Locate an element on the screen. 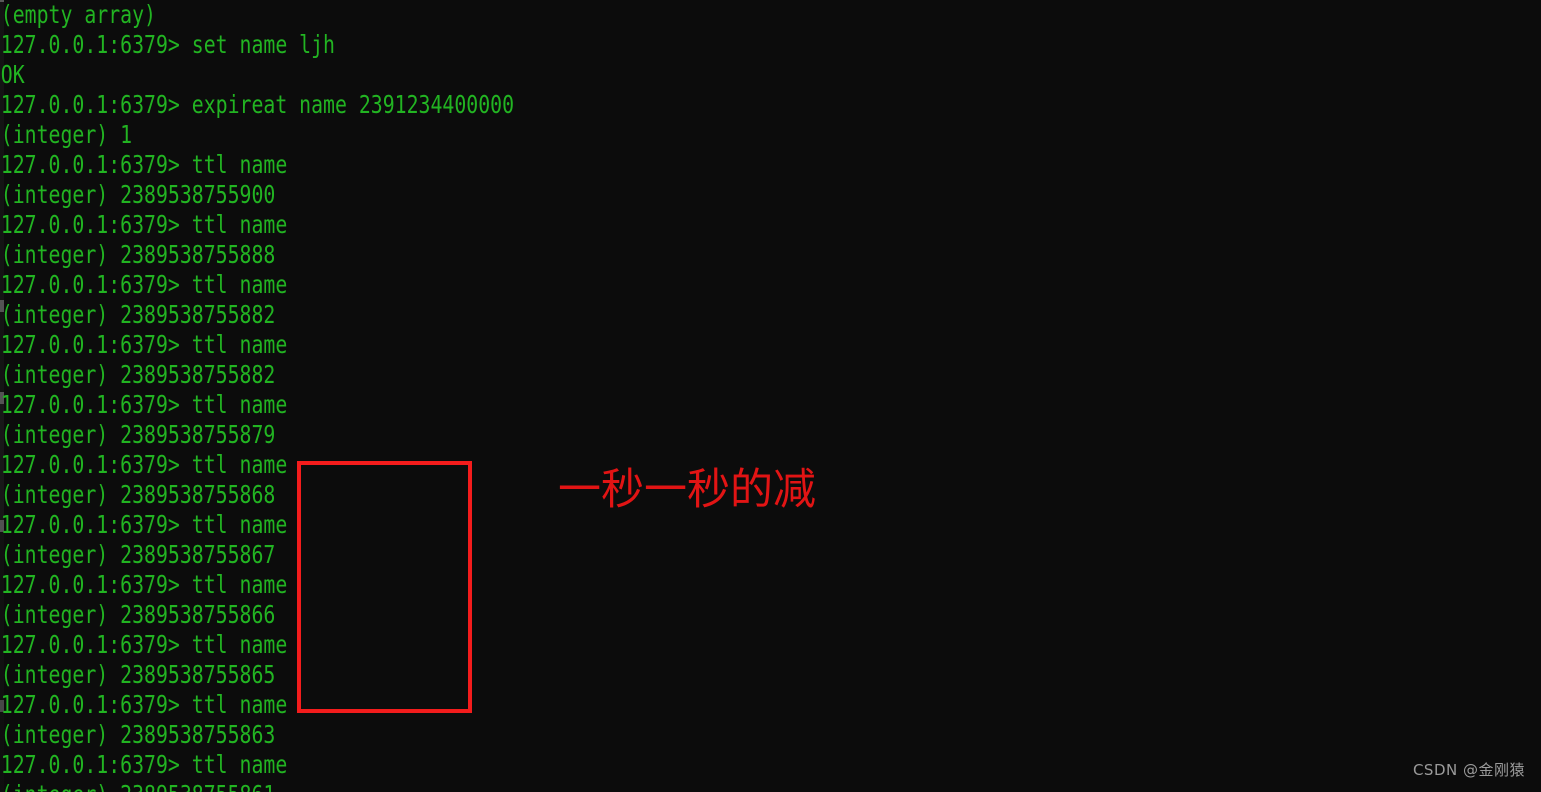 This screenshot has width=1541, height=792. terminal-line: 127.0.0.1:6379> set name ljh is located at coordinates (167, 44).